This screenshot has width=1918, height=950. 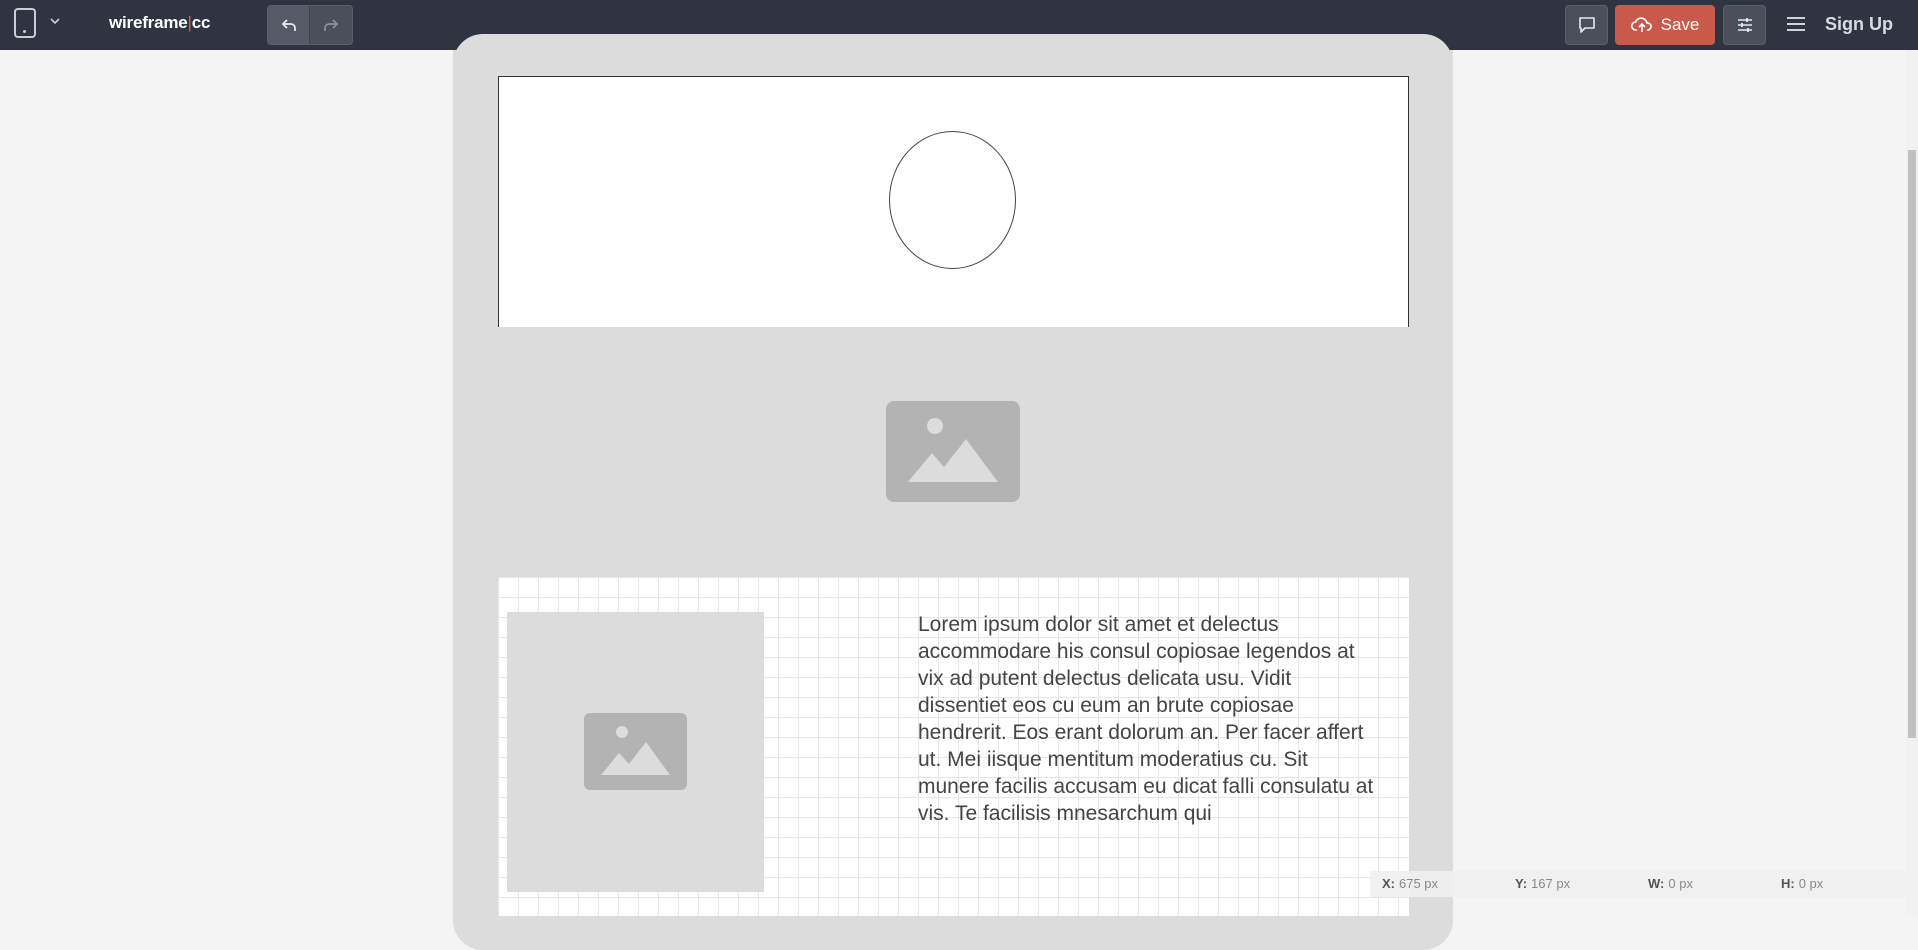 What do you see at coordinates (1802, 883) in the screenshot?
I see `status-h: H: 0 px` at bounding box center [1802, 883].